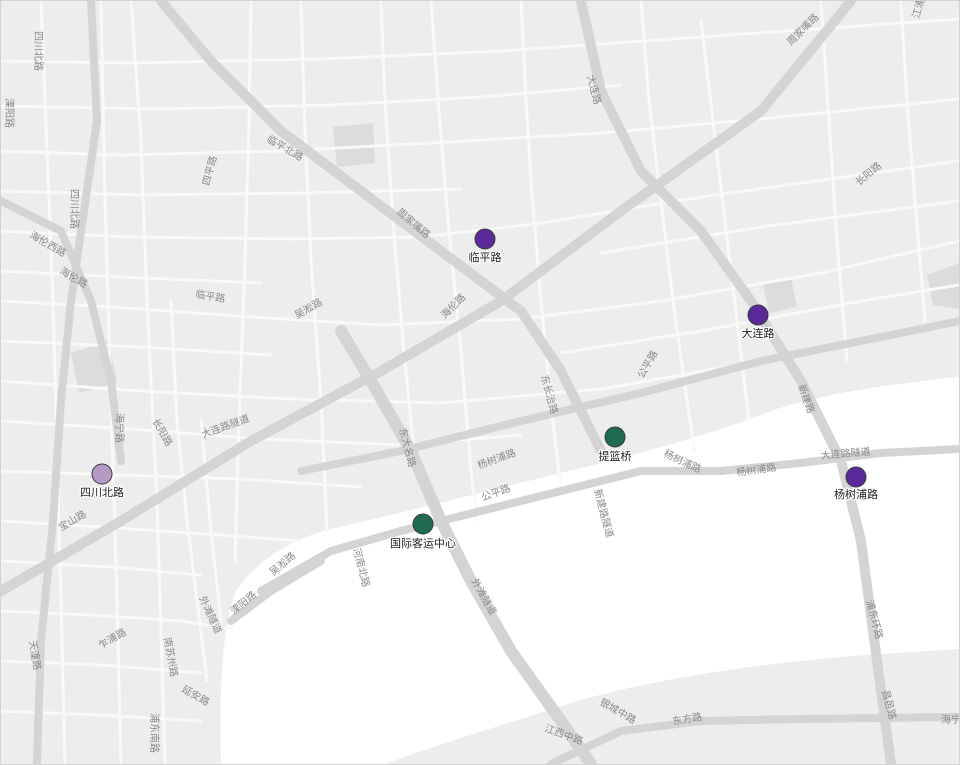  I want to click on station-label: 大连路, so click(758, 333).